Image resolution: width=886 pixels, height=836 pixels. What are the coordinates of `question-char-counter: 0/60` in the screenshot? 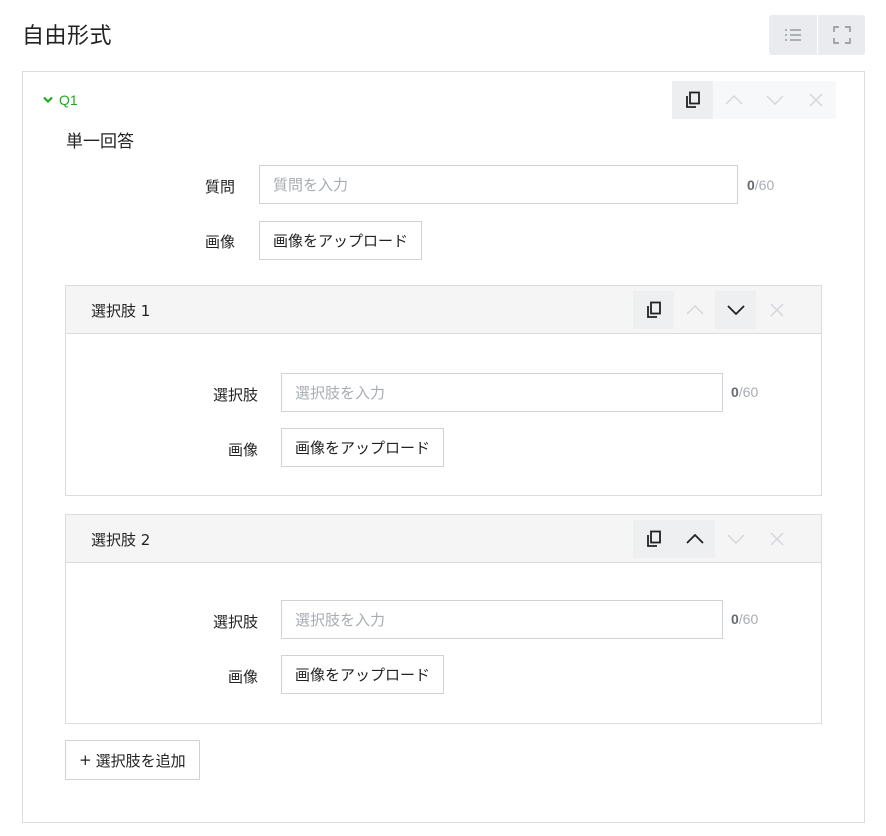 It's located at (761, 185).